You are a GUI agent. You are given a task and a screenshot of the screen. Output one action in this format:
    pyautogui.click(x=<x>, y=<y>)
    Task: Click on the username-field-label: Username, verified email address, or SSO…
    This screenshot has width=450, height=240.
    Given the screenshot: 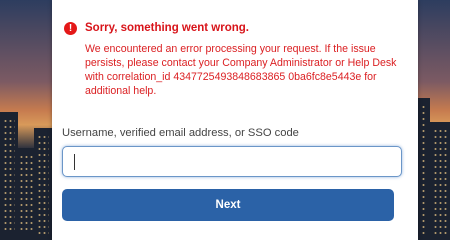 What is the action you would take?
    pyautogui.click(x=180, y=133)
    